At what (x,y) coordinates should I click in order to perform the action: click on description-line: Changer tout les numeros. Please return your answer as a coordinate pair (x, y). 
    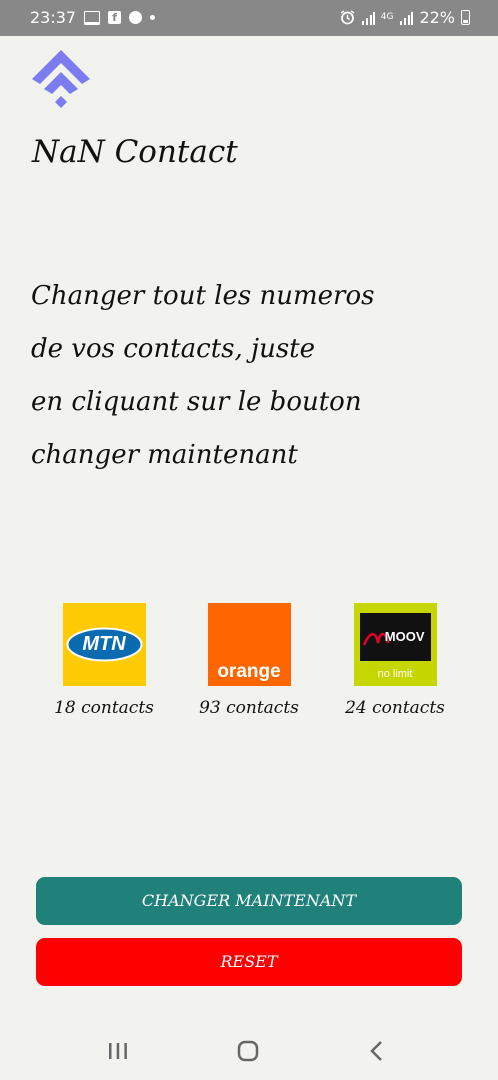
    Looking at the image, I should click on (203, 296).